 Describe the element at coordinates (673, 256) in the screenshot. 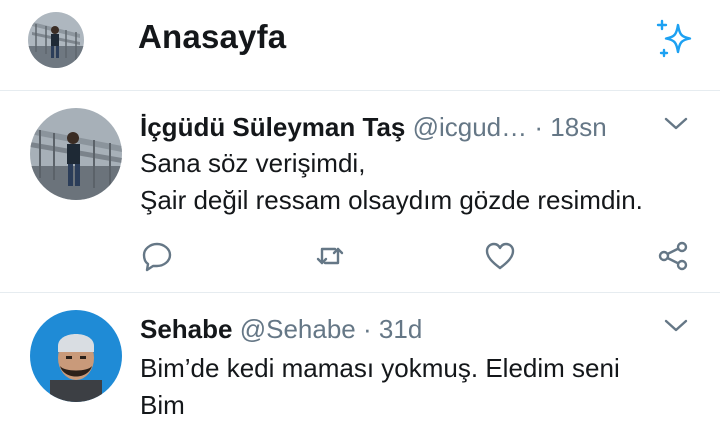

I see `share-icon` at that location.